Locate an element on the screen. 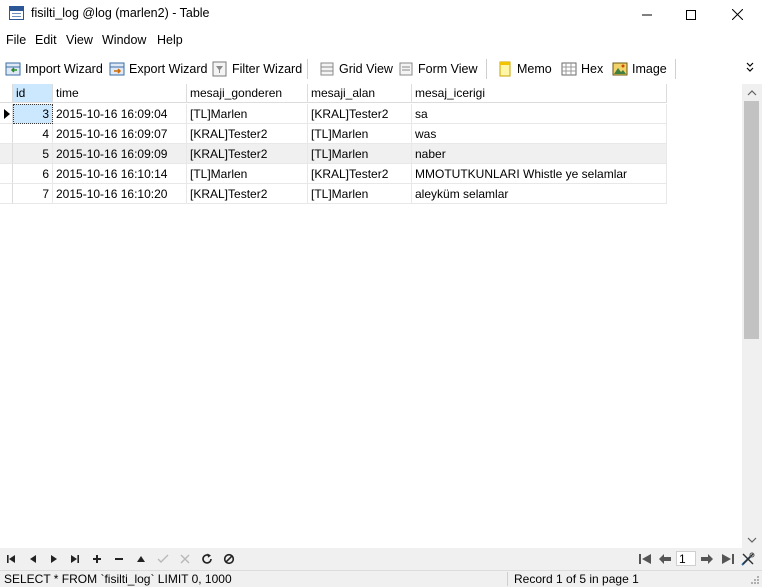  cell-mesaj-icerigi: MMOTUTKUNLARI Whistle ye selamlar is located at coordinates (539, 174).